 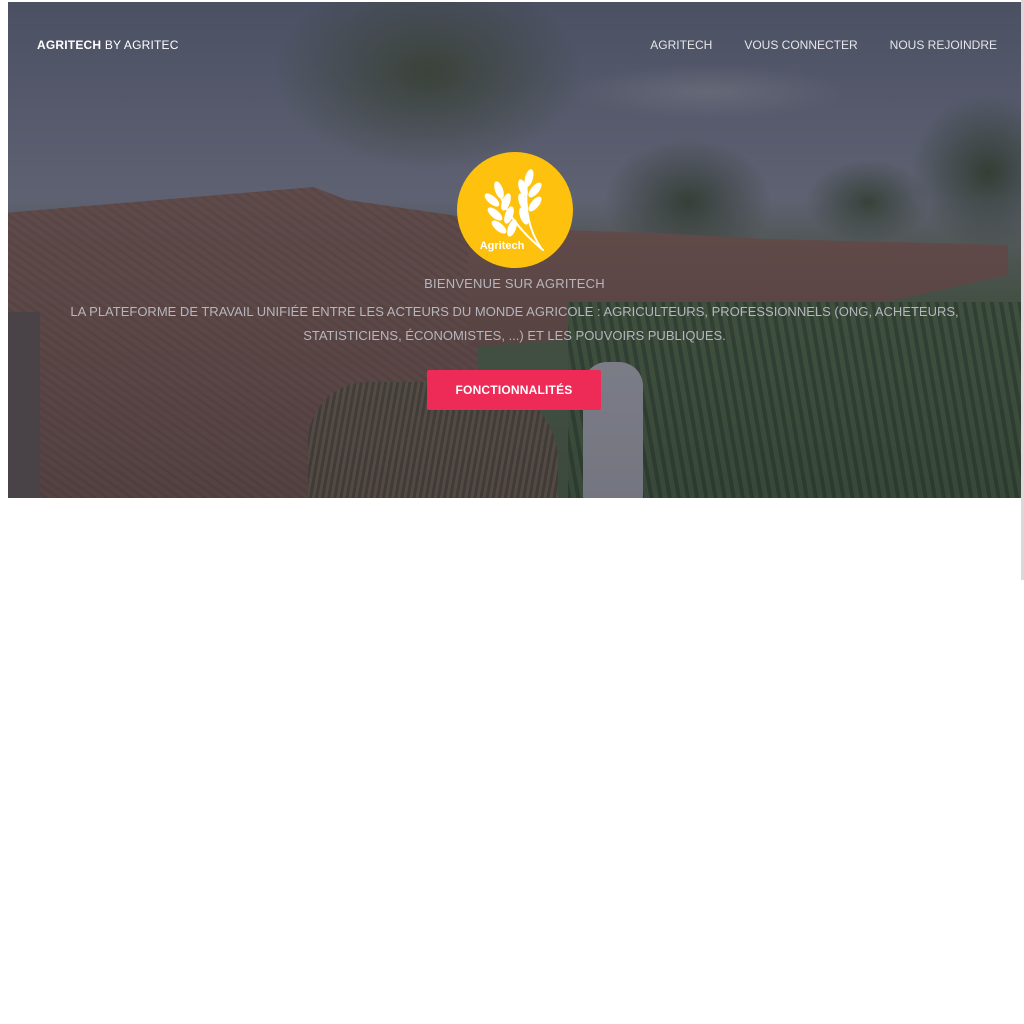 I want to click on nav-link-join: NOUS REJOINDRE, so click(x=943, y=45).